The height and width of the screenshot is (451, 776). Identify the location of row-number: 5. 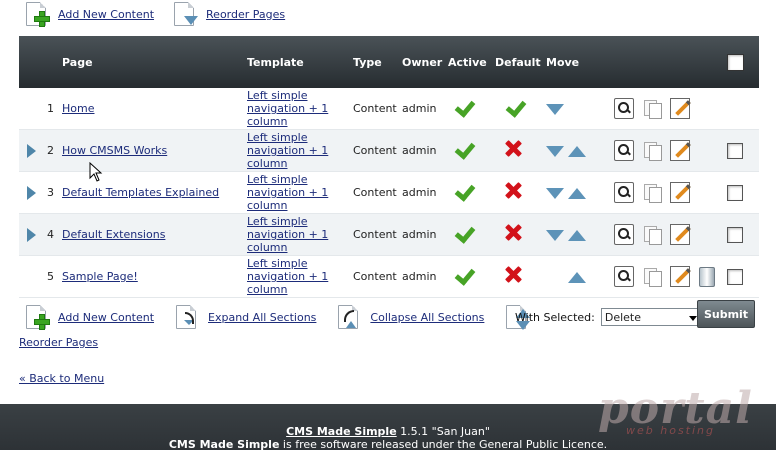
(50, 276).